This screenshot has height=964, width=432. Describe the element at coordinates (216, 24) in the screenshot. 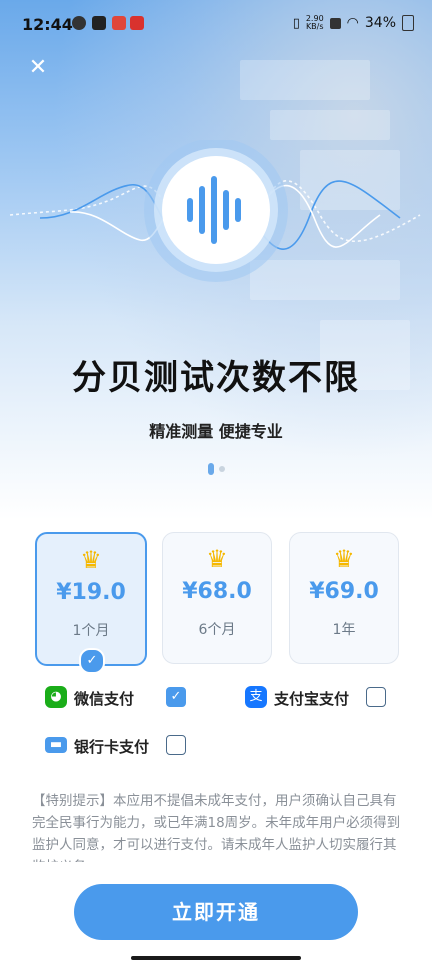

I see `status-bar: 12:44 ▯ 2.90 KB/s ◠ 34%` at that location.